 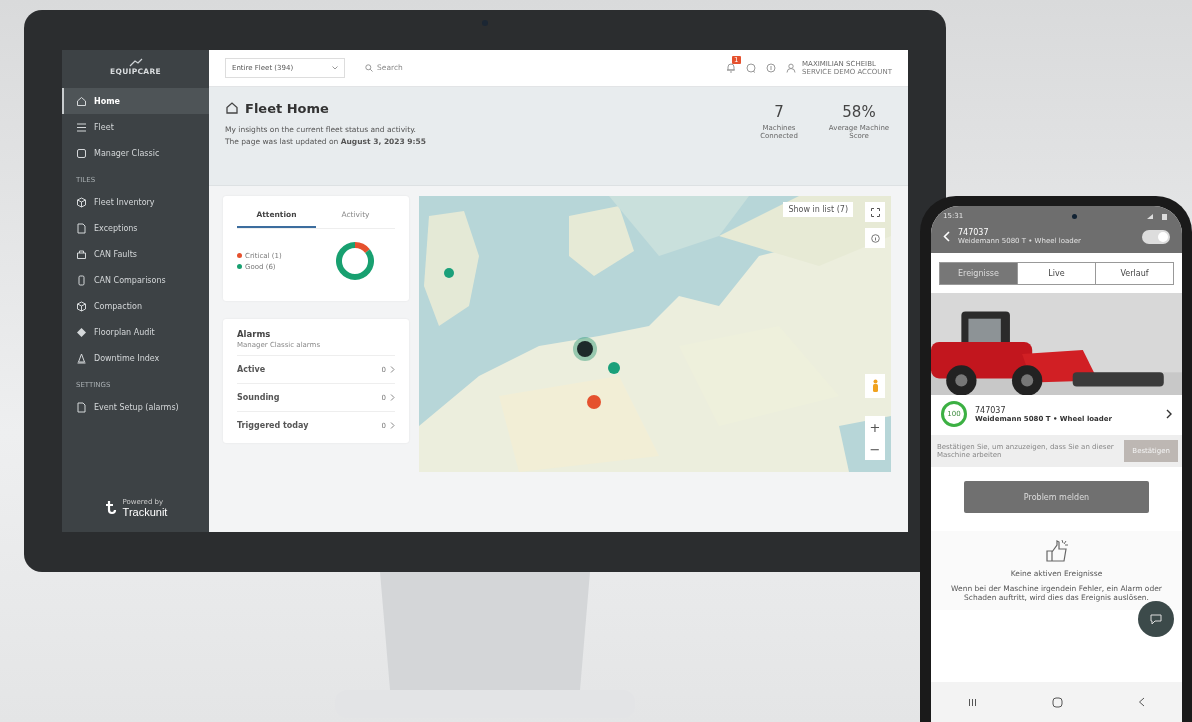 What do you see at coordinates (273, 425) in the screenshot?
I see `alarm-label: Triggered today` at bounding box center [273, 425].